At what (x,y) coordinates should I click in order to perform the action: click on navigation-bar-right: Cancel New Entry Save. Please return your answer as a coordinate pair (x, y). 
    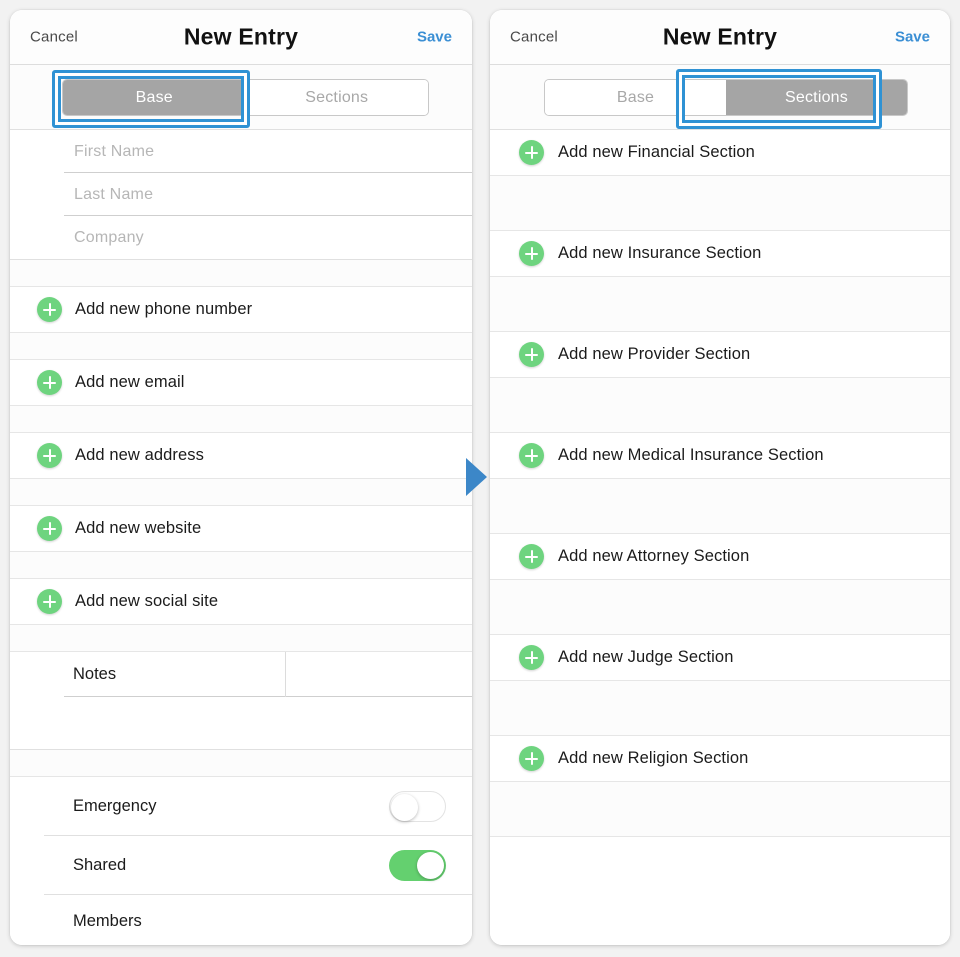
    Looking at the image, I should click on (720, 37).